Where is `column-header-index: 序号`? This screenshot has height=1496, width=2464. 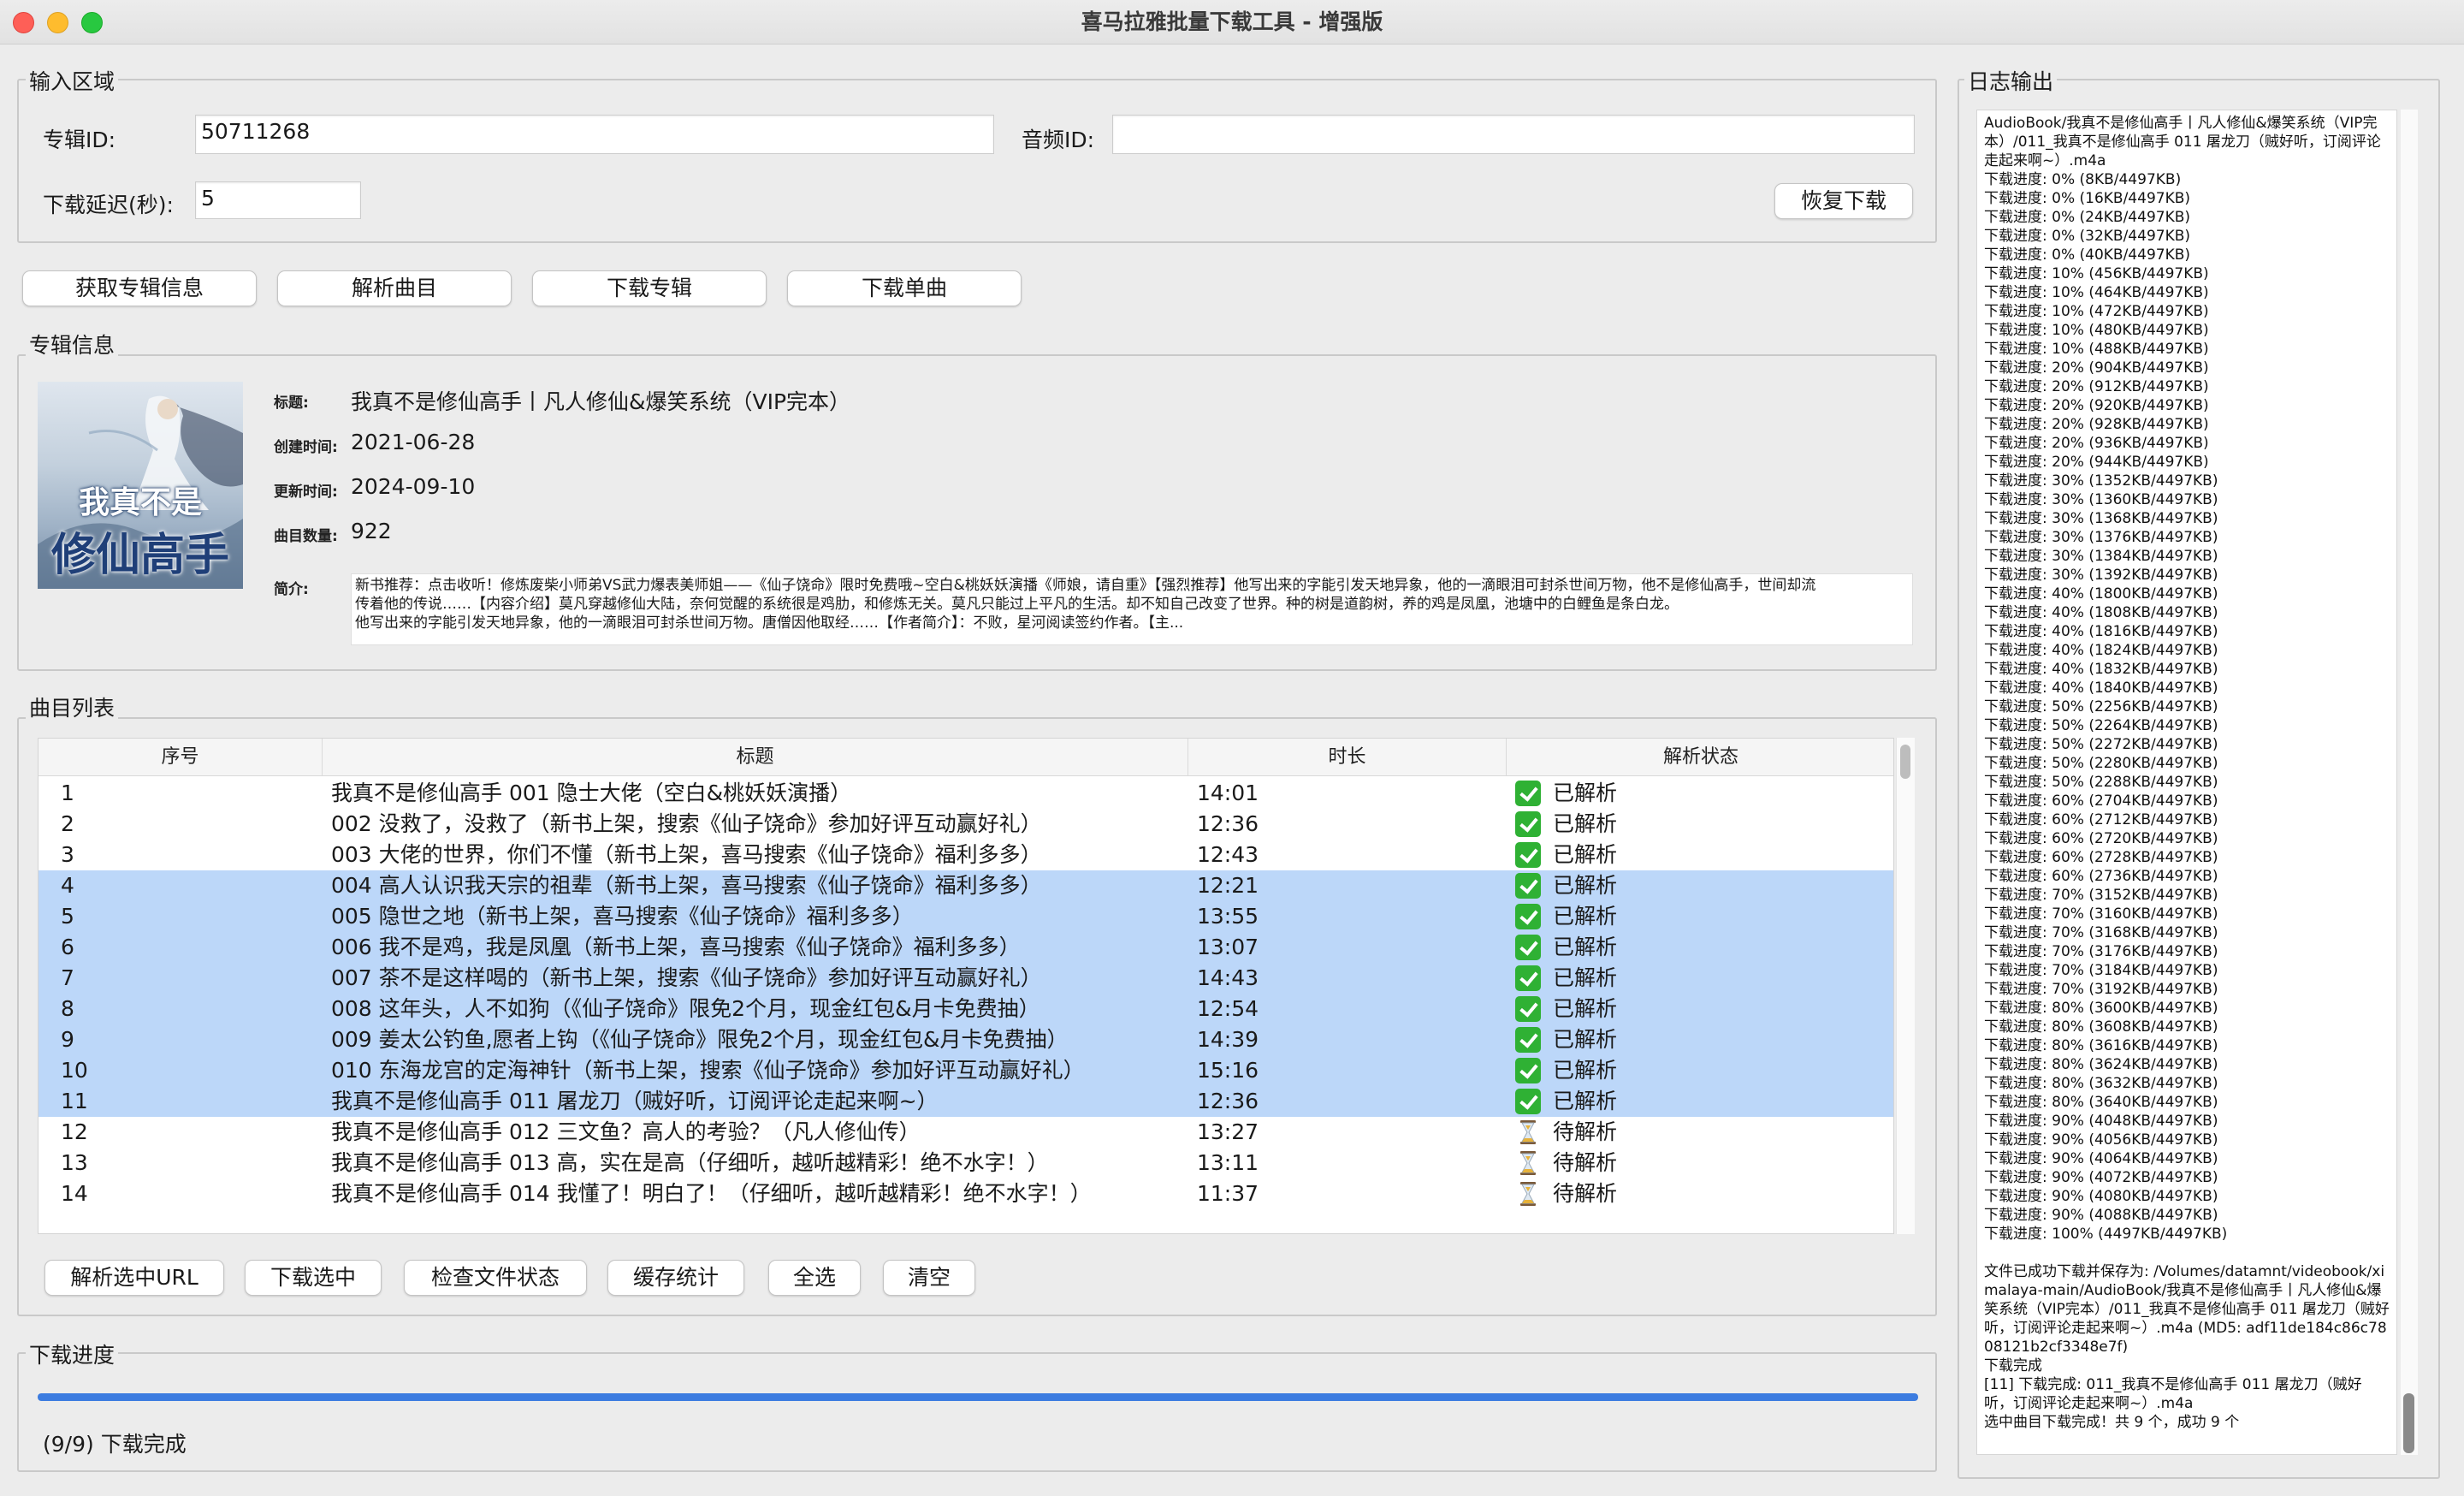
column-header-index: 序号 is located at coordinates (180, 757).